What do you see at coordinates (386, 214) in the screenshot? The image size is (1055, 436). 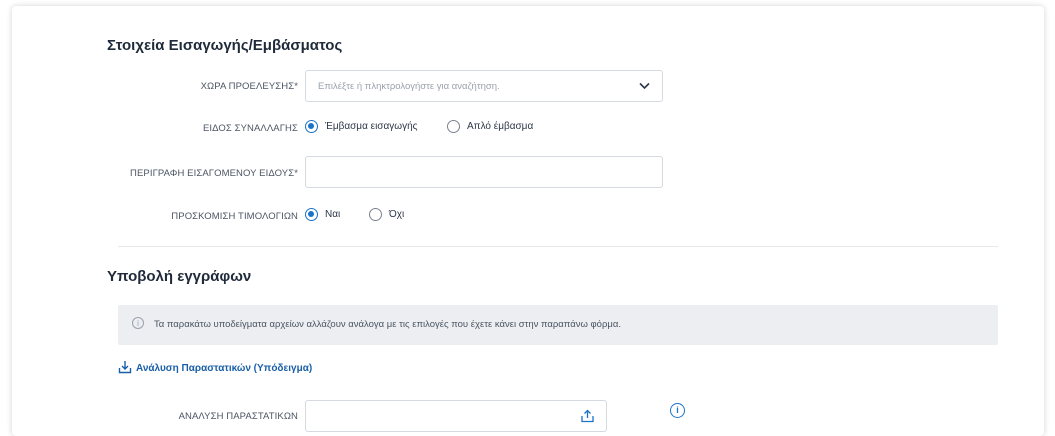 I see `radio-invoices-no: Όχι` at bounding box center [386, 214].